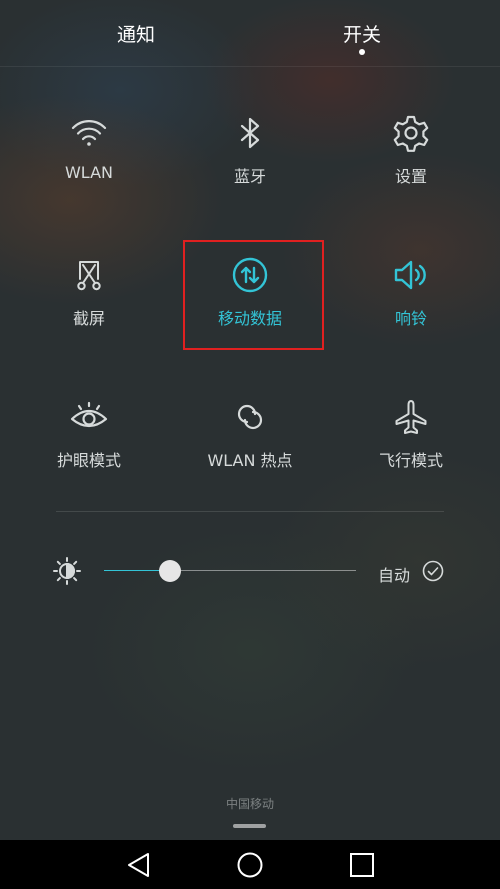  I want to click on airplane-icon, so click(411, 417).